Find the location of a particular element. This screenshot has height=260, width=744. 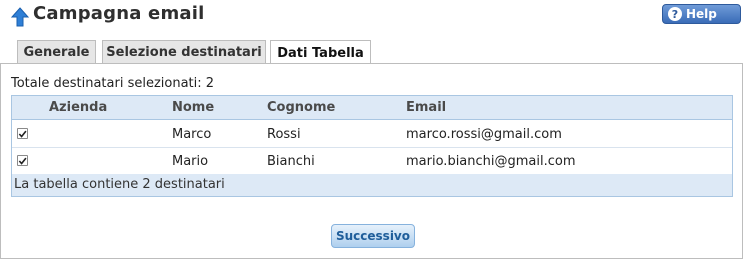

table-header: Azienda Nome Cognome Email is located at coordinates (372, 108).